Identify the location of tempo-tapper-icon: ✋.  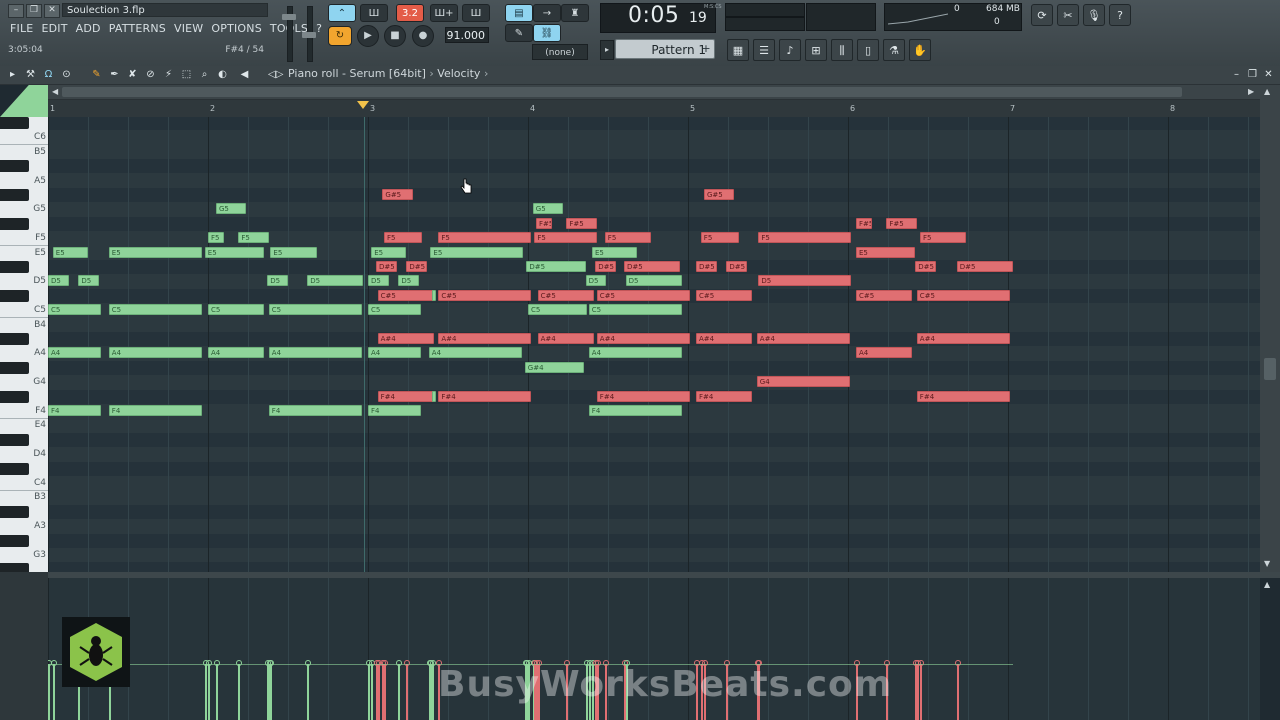
(920, 50).